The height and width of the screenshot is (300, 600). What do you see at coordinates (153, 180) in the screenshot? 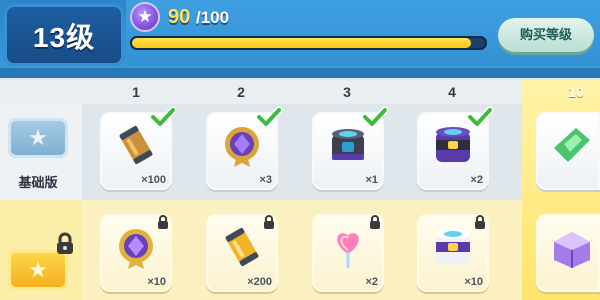
I see `reward-quantity: ×100` at bounding box center [153, 180].